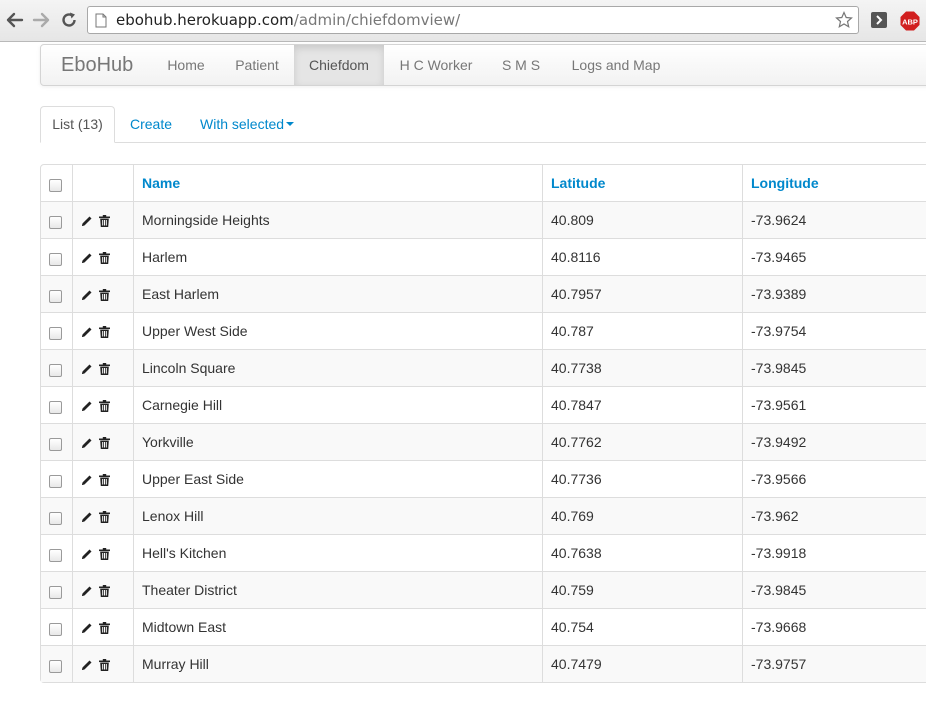 Image resolution: width=926 pixels, height=704 pixels. I want to click on sort-by-latitude-link: Latitude, so click(578, 183).